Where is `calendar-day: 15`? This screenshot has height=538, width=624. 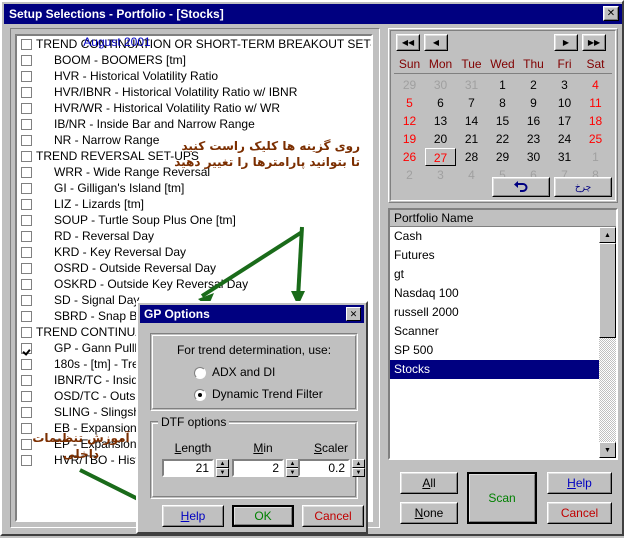 calendar-day: 15 is located at coordinates (502, 121).